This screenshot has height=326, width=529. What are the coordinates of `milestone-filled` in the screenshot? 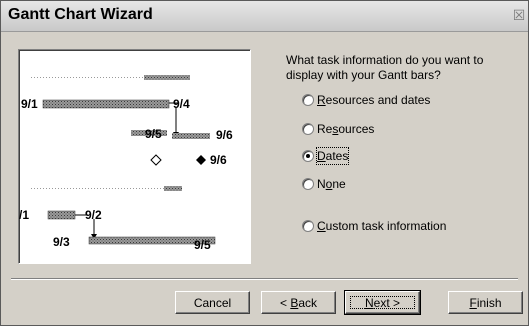 It's located at (201, 160).